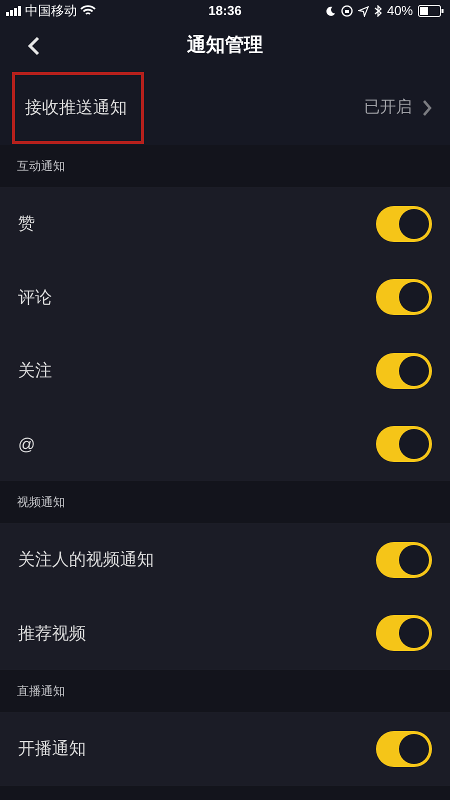  Describe the element at coordinates (86, 560) in the screenshot. I see `row-label: 关注人的视频通知` at that location.